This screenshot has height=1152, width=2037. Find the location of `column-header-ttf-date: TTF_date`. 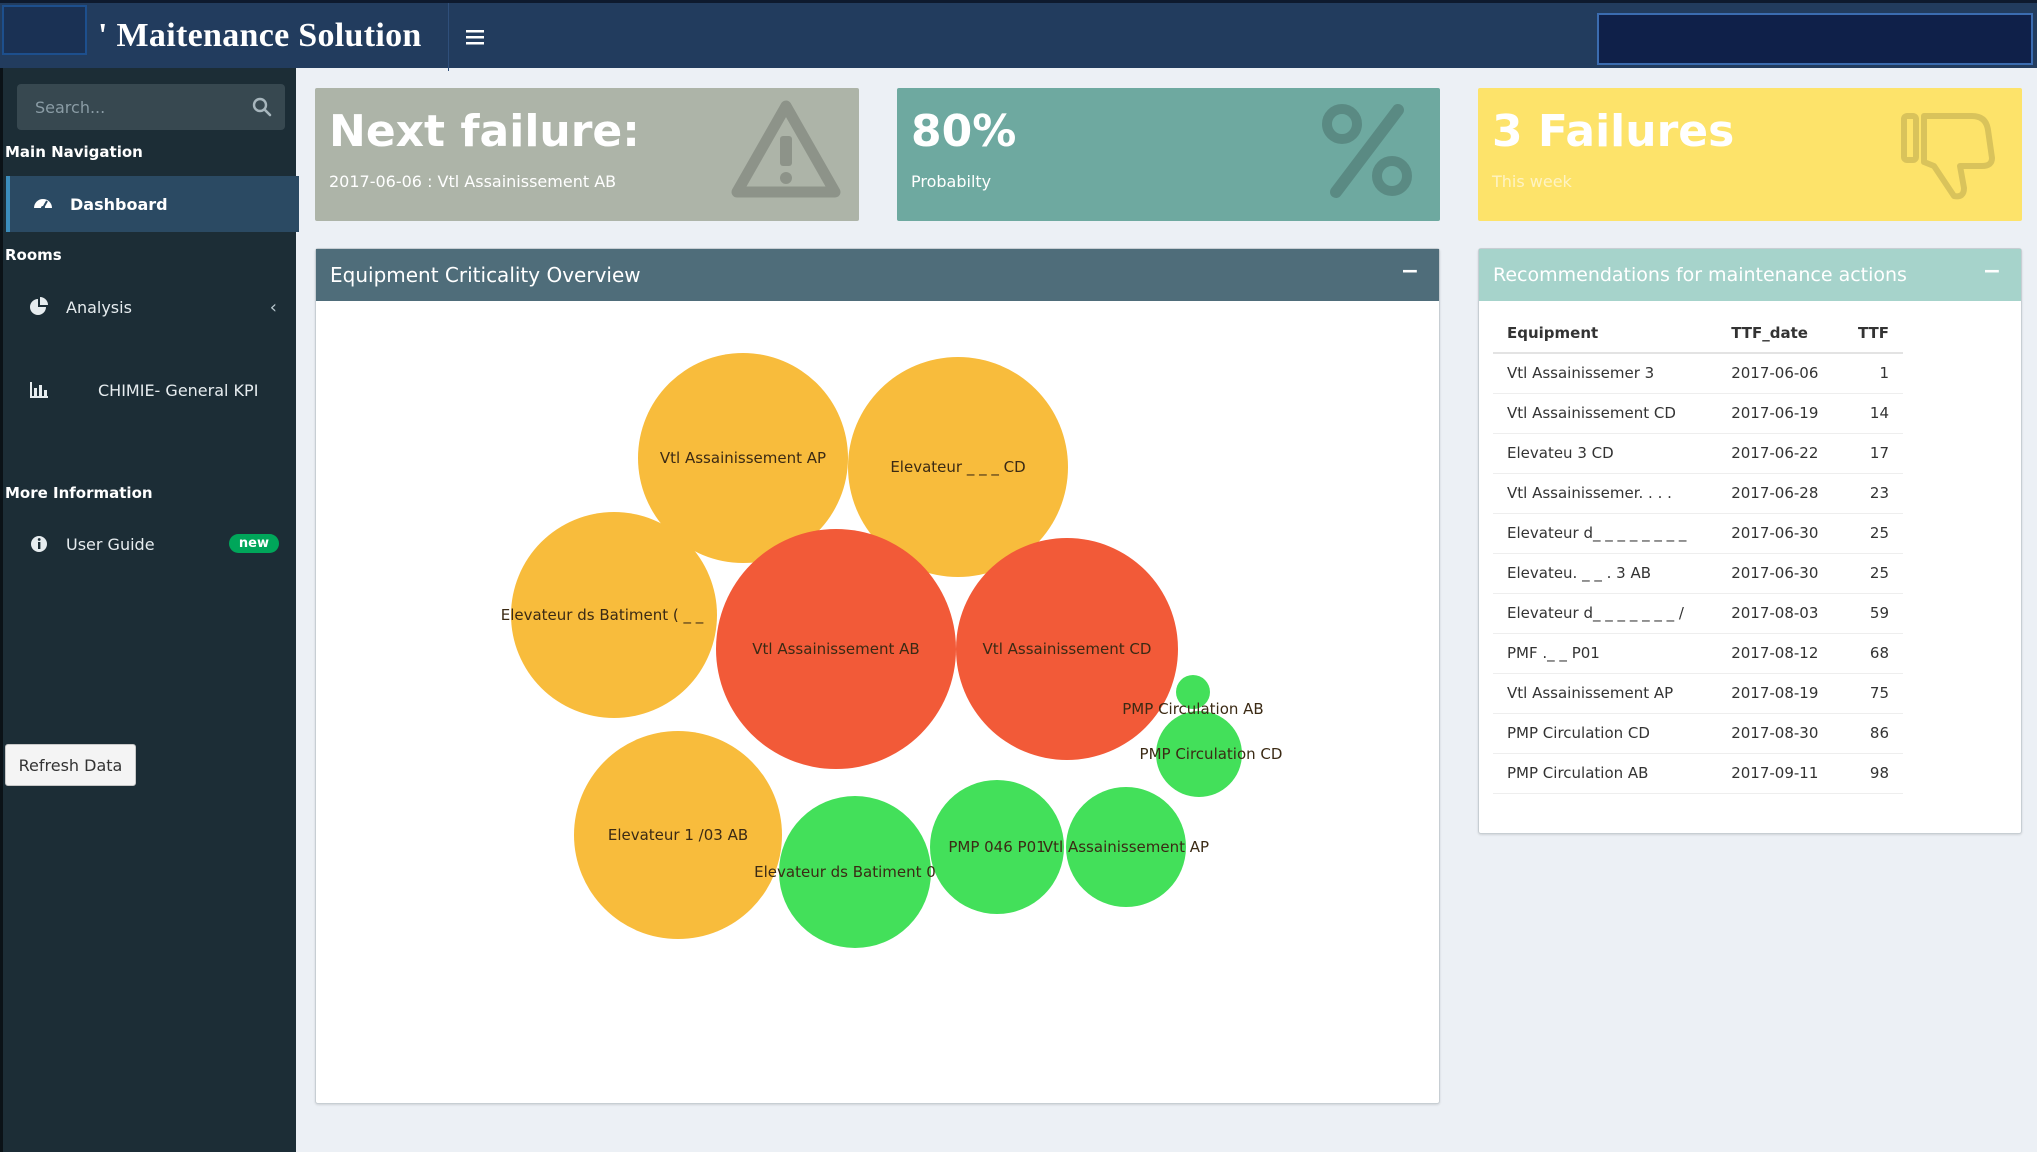

column-header-ttf-date: TTF_date is located at coordinates (1776, 333).